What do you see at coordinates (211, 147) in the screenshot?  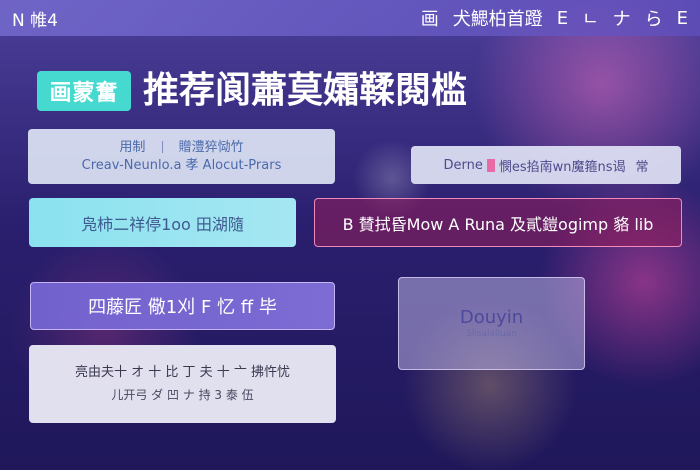 I see `card-creator-label-b: 贈澧猝恸竹` at bounding box center [211, 147].